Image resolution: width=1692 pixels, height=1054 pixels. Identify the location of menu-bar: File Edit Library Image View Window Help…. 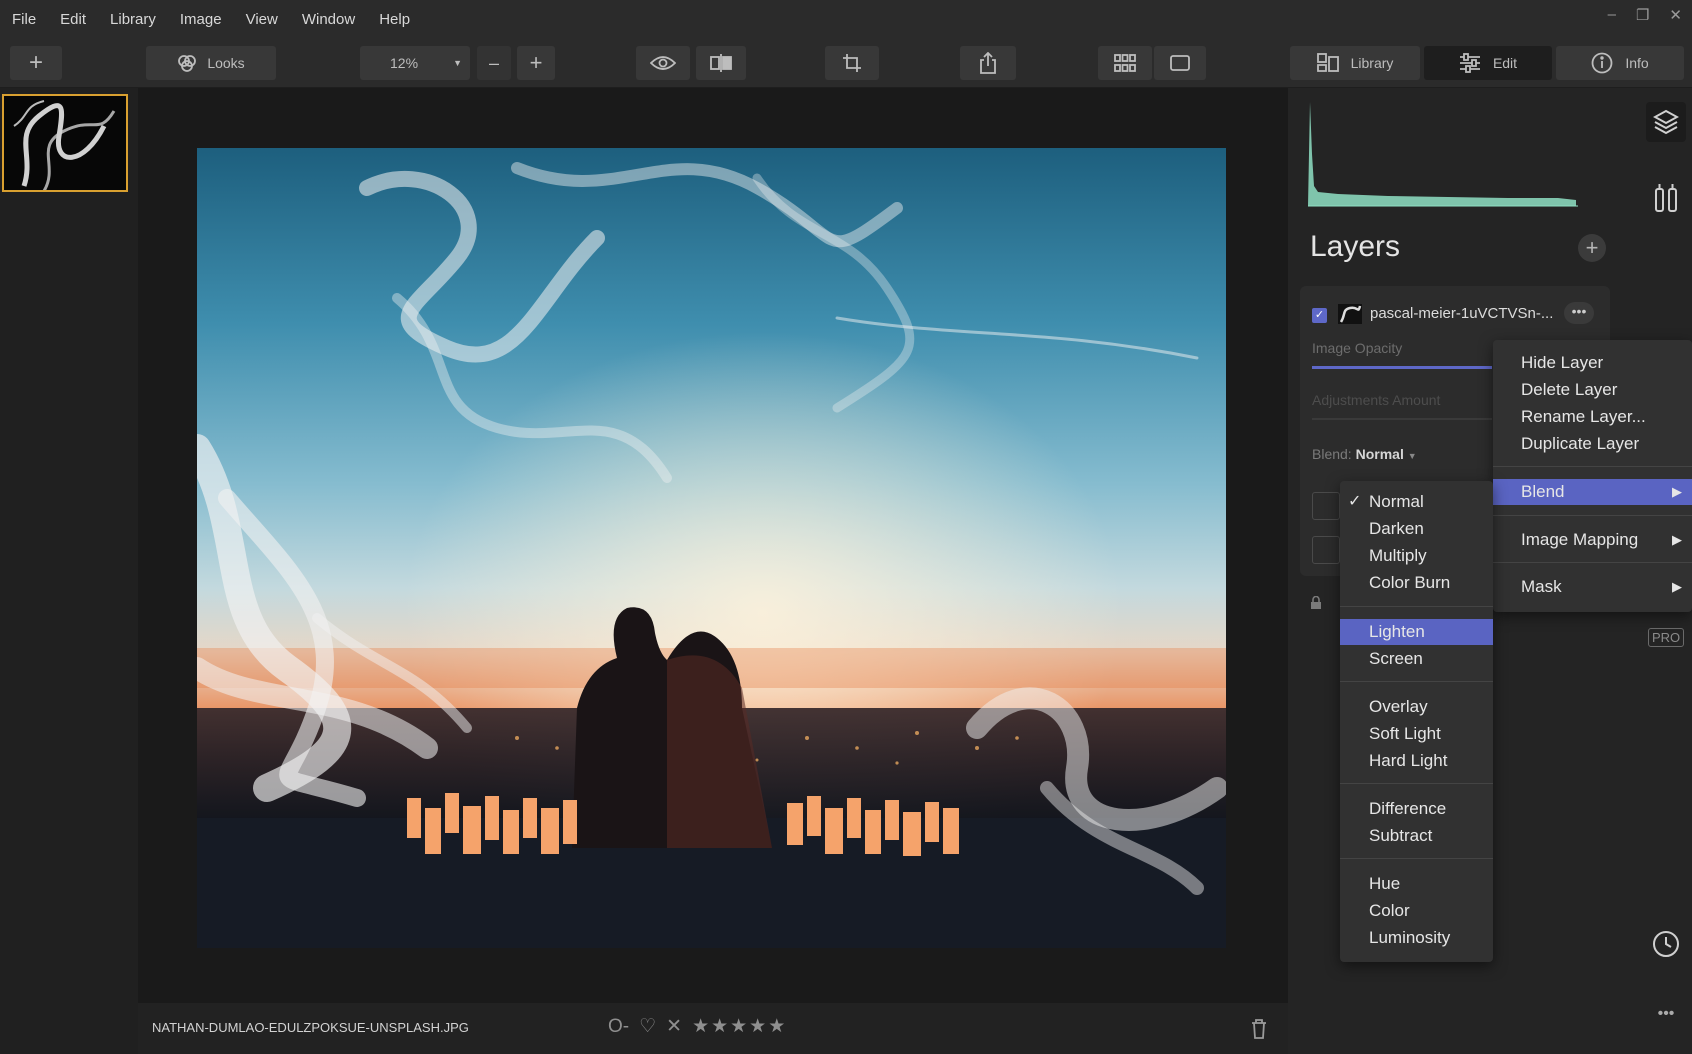
(846, 19).